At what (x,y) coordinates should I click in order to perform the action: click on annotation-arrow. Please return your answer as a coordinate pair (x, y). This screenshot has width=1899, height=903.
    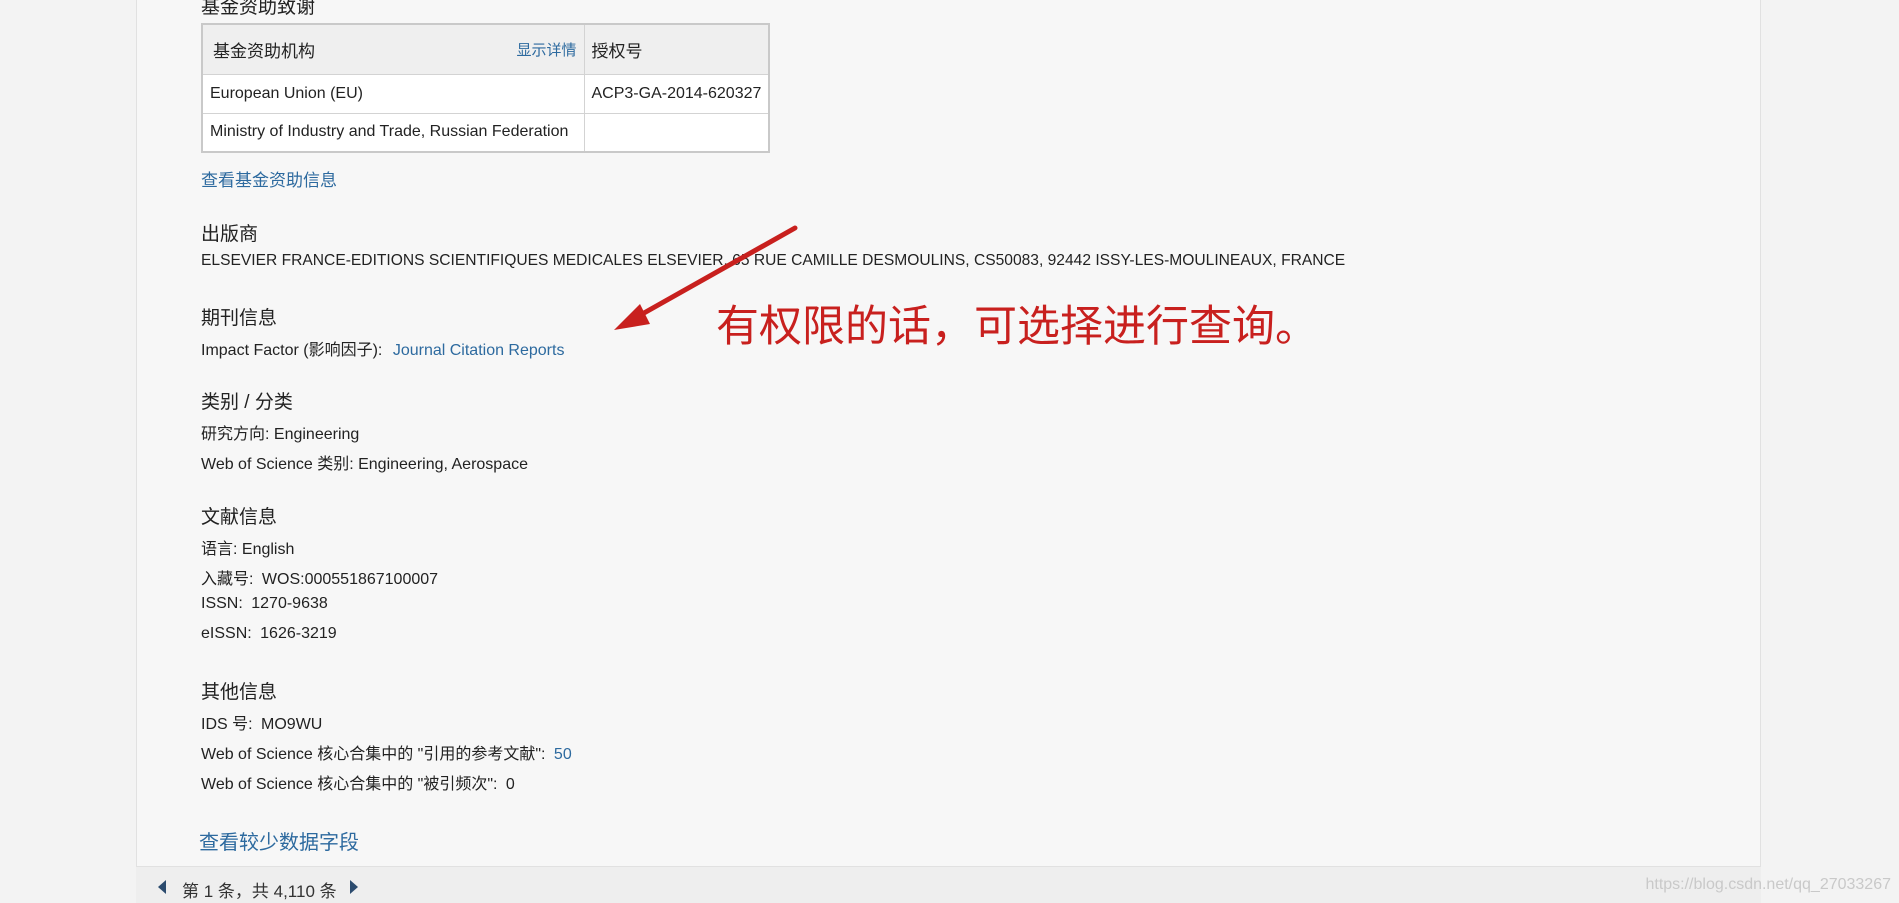
    Looking at the image, I should click on (706, 277).